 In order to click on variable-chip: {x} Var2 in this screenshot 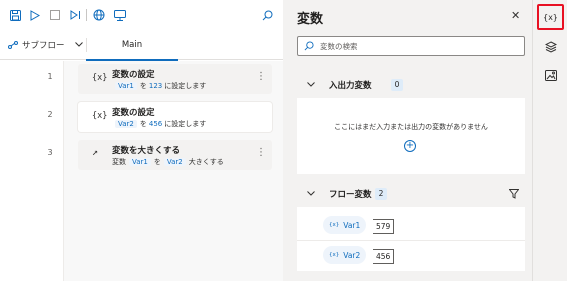, I will do `click(345, 255)`.